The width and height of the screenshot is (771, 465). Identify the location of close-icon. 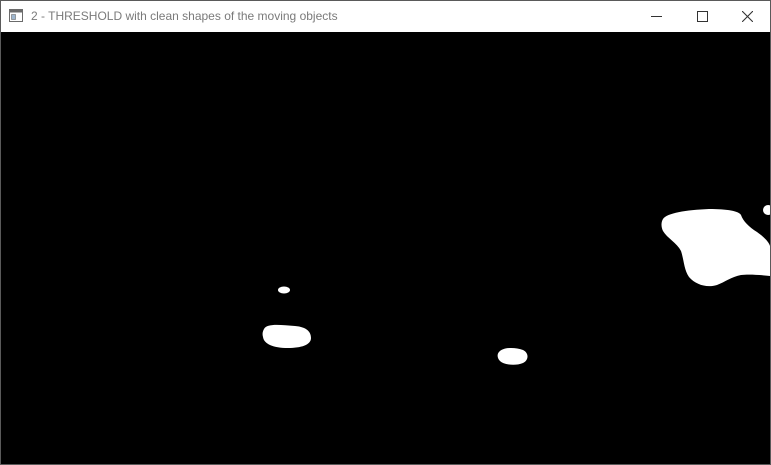
(747, 16).